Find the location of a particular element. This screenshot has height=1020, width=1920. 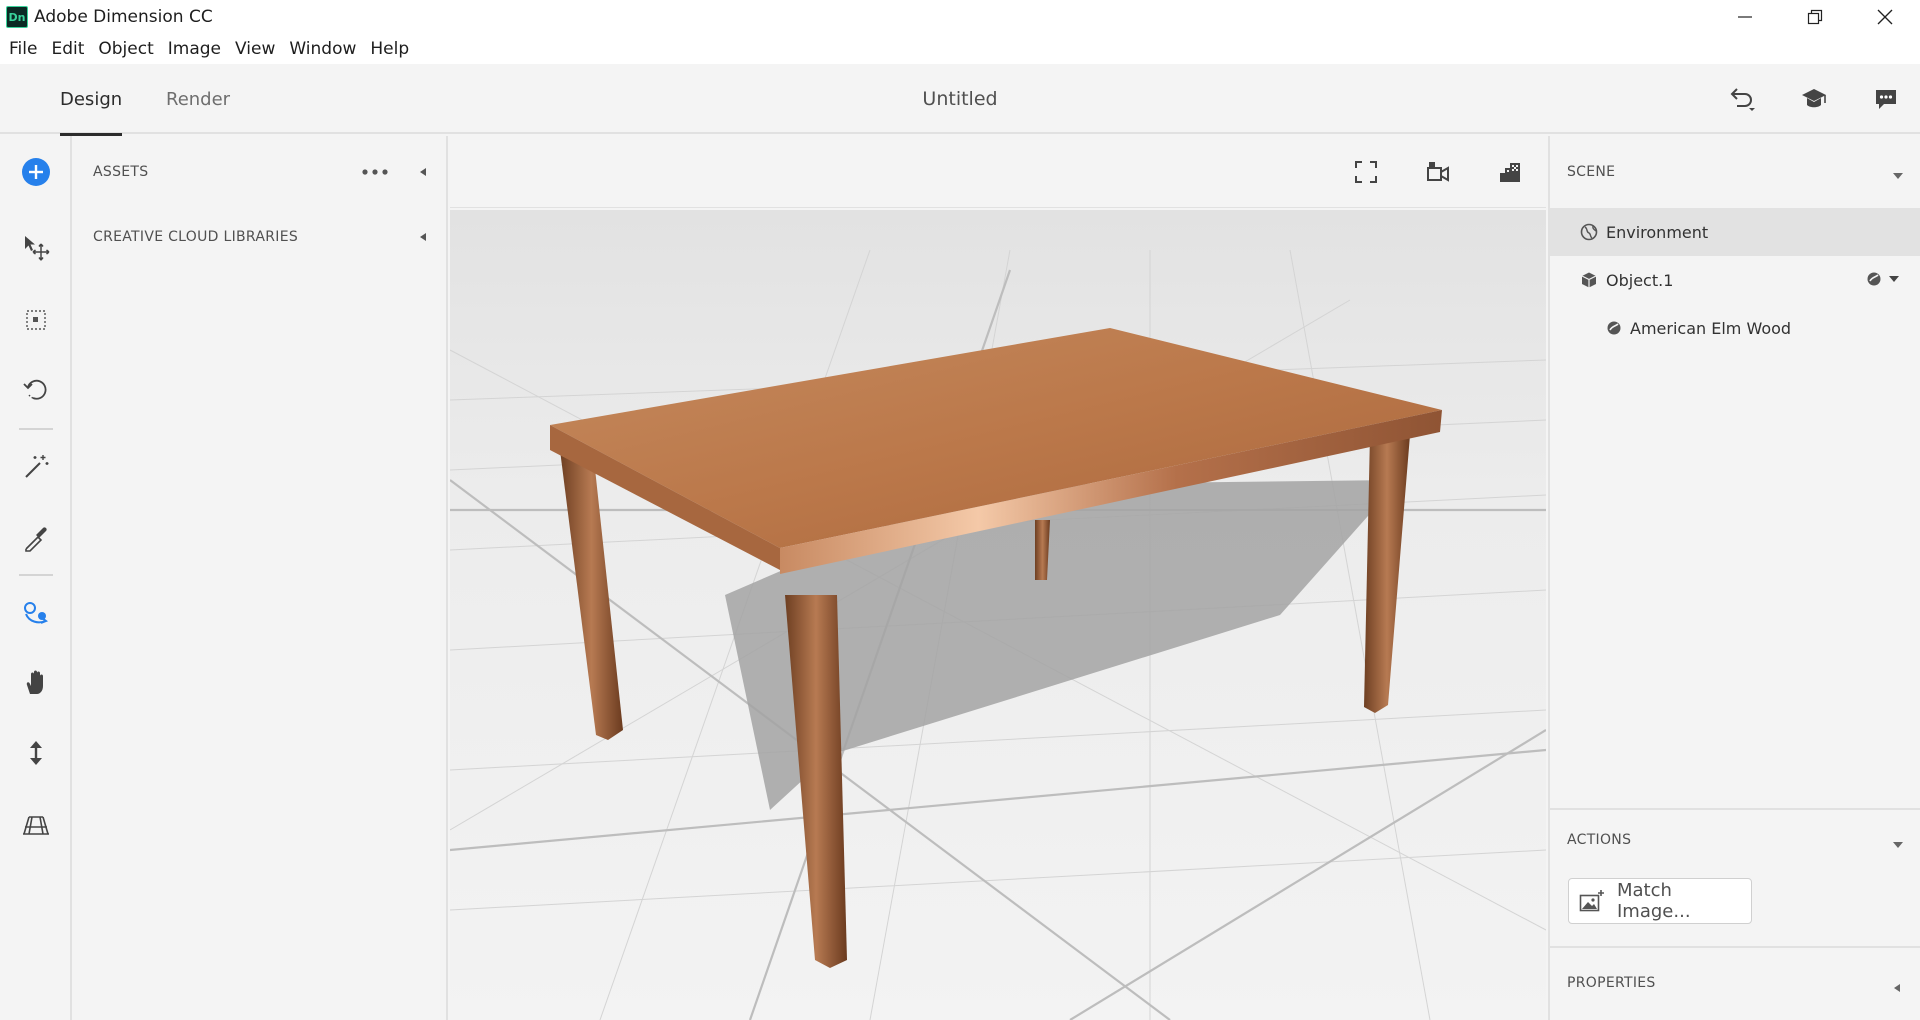

horizon-icon is located at coordinates (36, 825).